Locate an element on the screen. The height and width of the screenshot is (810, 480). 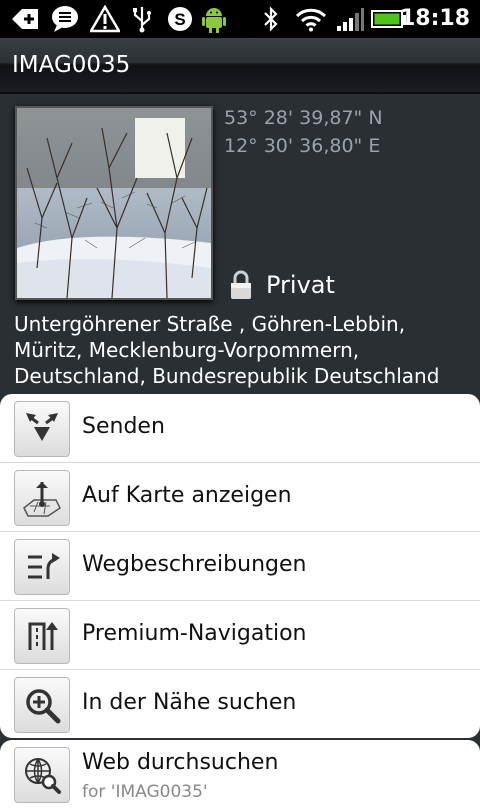
web-search-icon is located at coordinates (42, 775).